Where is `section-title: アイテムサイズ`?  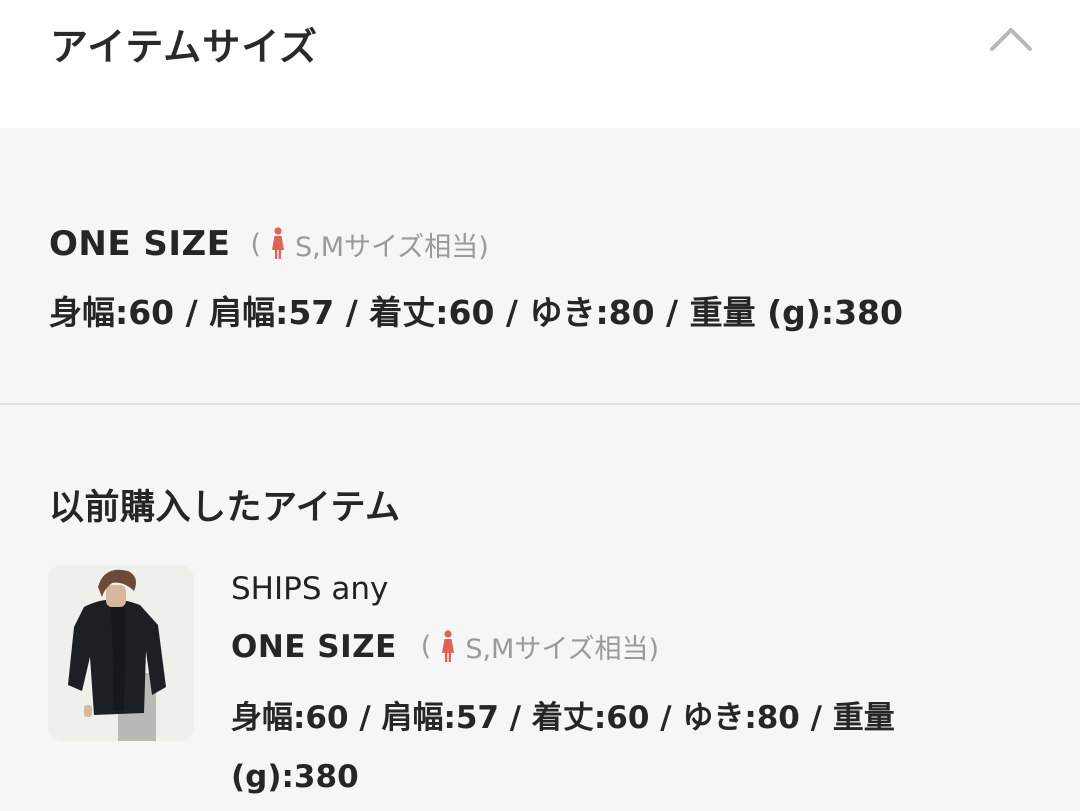 section-title: アイテムサイズ is located at coordinates (184, 47).